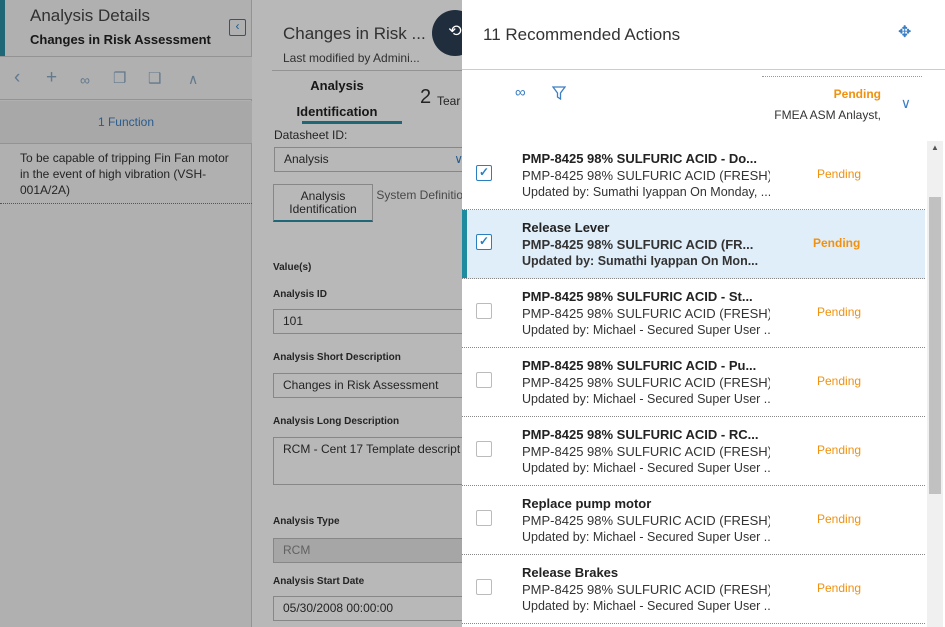 The width and height of the screenshot is (945, 627). What do you see at coordinates (559, 95) in the screenshot?
I see `filter-icon` at bounding box center [559, 95].